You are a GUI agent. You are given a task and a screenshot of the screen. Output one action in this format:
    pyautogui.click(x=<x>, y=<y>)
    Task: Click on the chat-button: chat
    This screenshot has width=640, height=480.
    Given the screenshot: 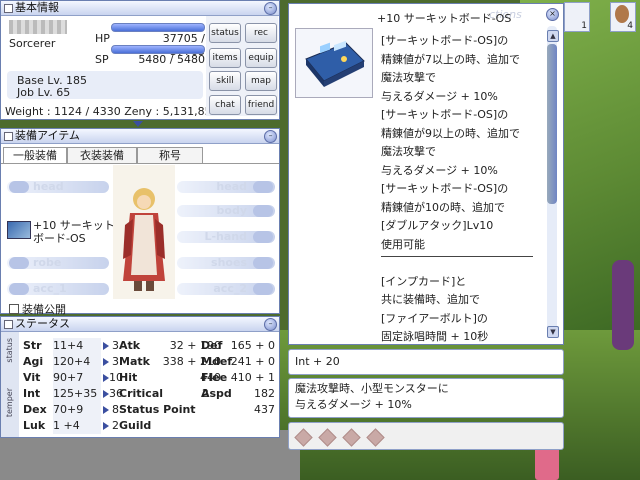 What is the action you would take?
    pyautogui.click(x=225, y=105)
    